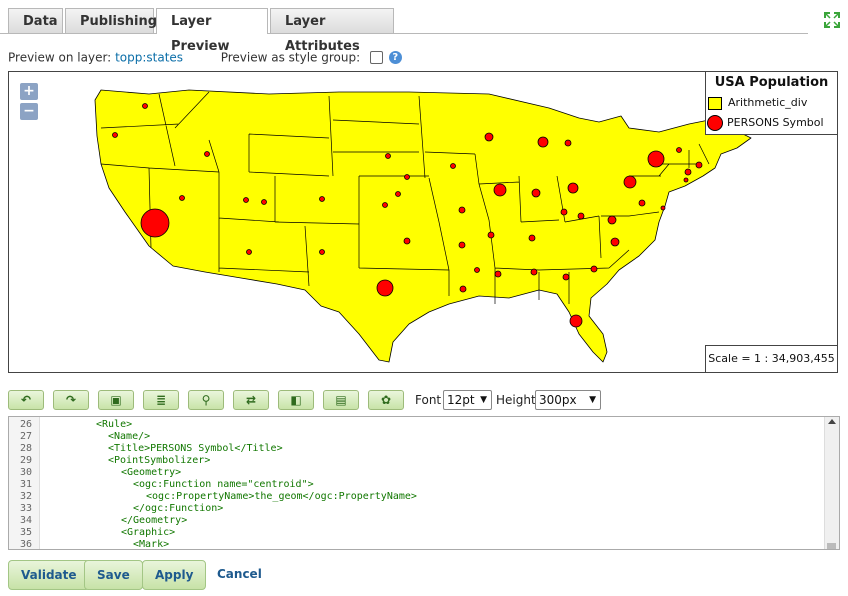  Describe the element at coordinates (212, 31) in the screenshot. I see `tab-layer-preview: Layer Preview` at that location.